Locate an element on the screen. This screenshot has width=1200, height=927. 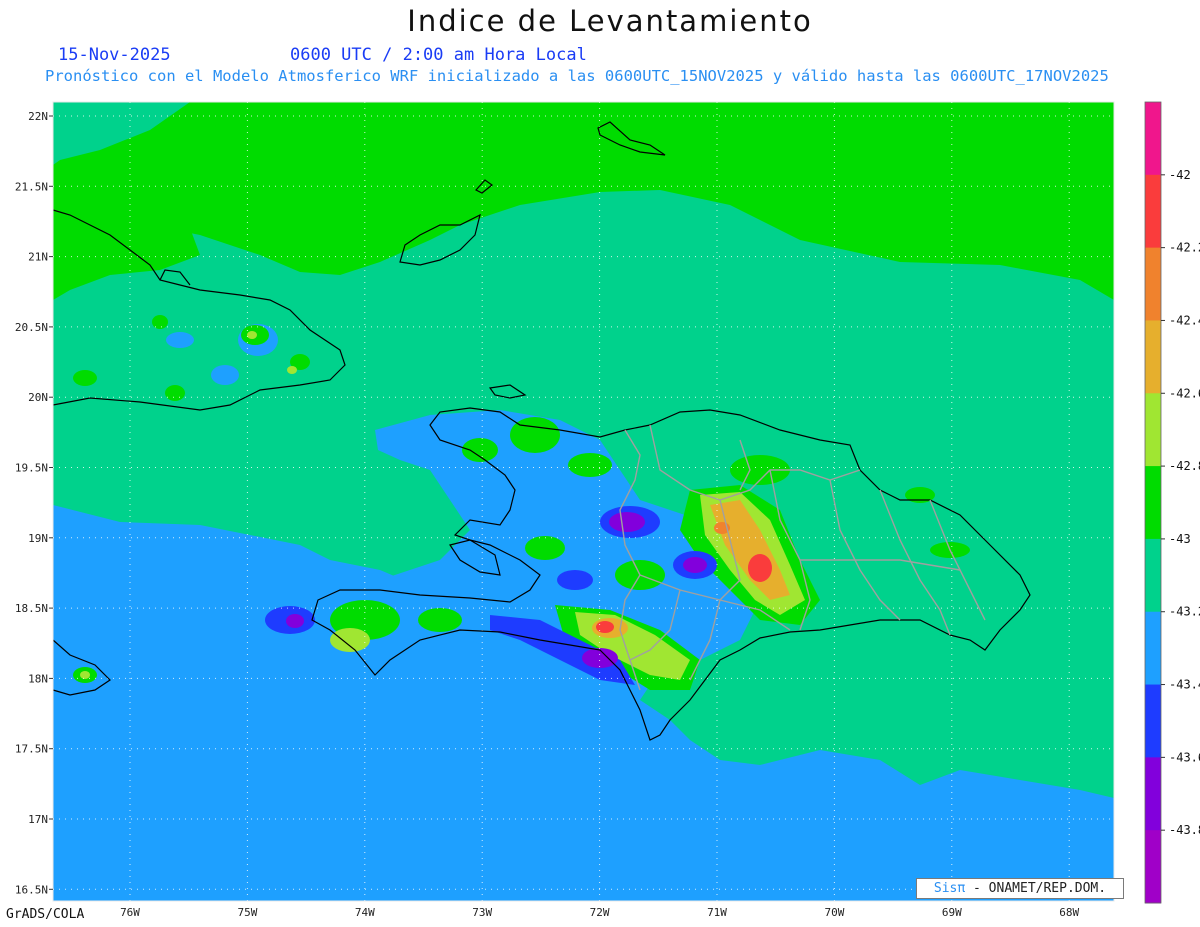
jamaica-lime-patch is located at coordinates (85, 675).